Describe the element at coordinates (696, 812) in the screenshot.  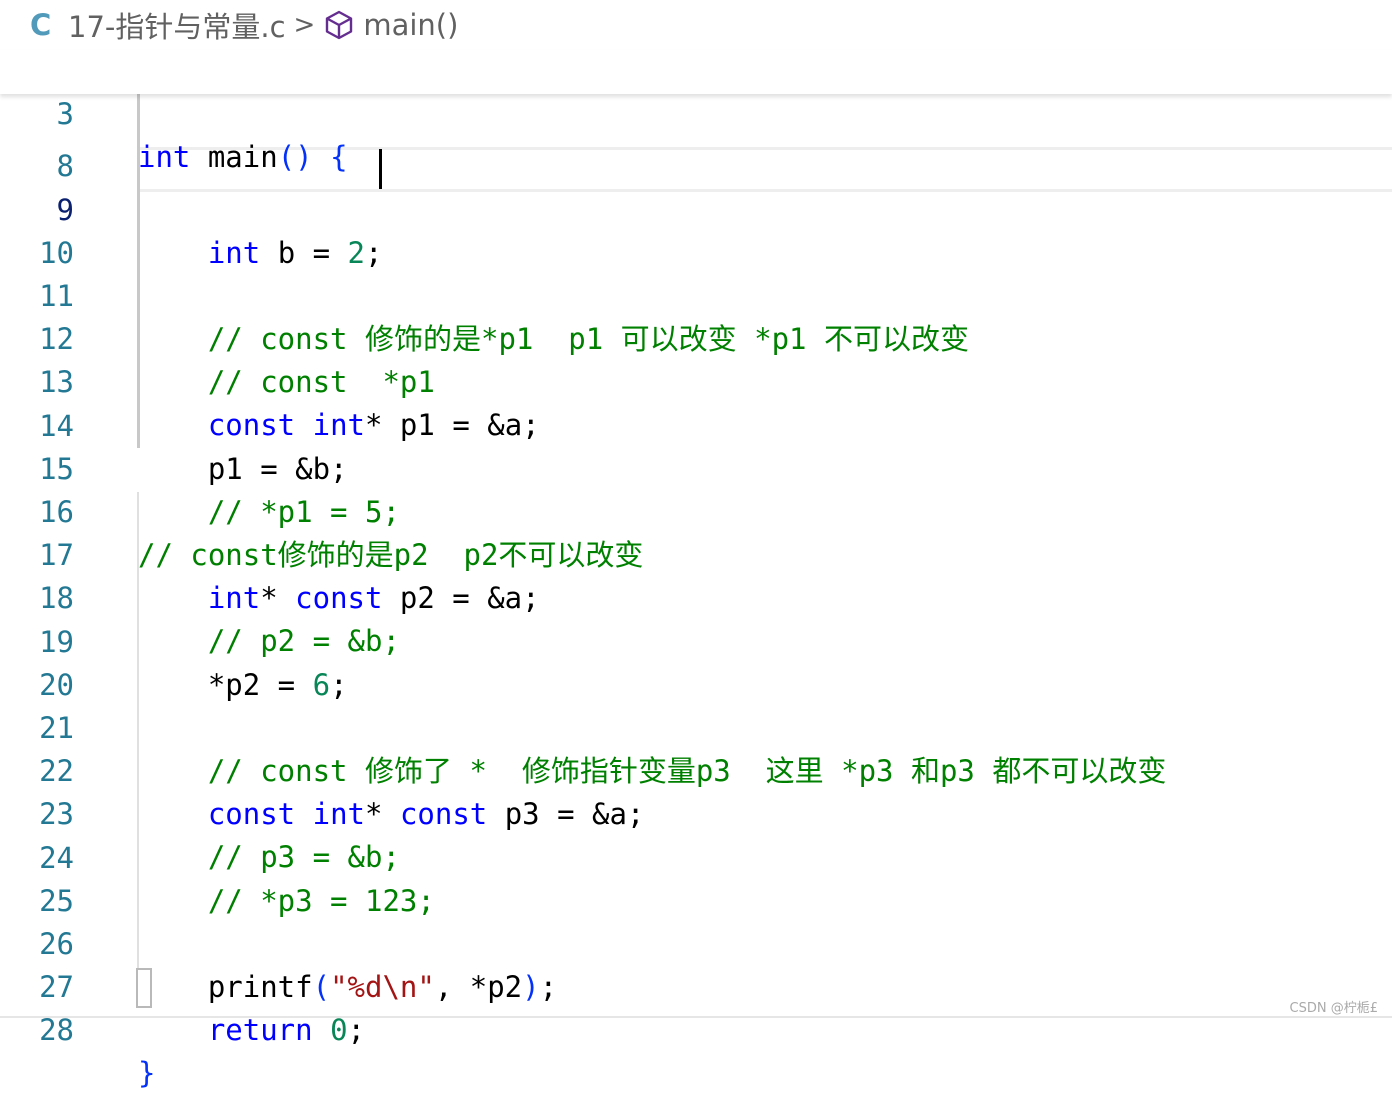
I see `code-line: 23 // p3 = &b;` at that location.